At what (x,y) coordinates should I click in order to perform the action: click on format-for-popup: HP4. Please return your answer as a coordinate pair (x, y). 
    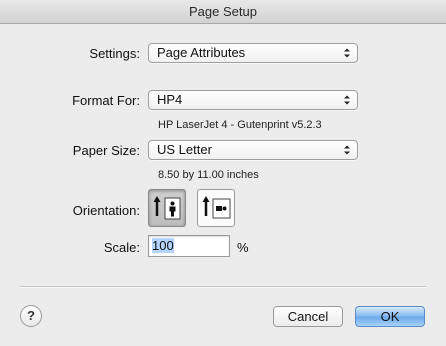
    Looking at the image, I should click on (253, 100).